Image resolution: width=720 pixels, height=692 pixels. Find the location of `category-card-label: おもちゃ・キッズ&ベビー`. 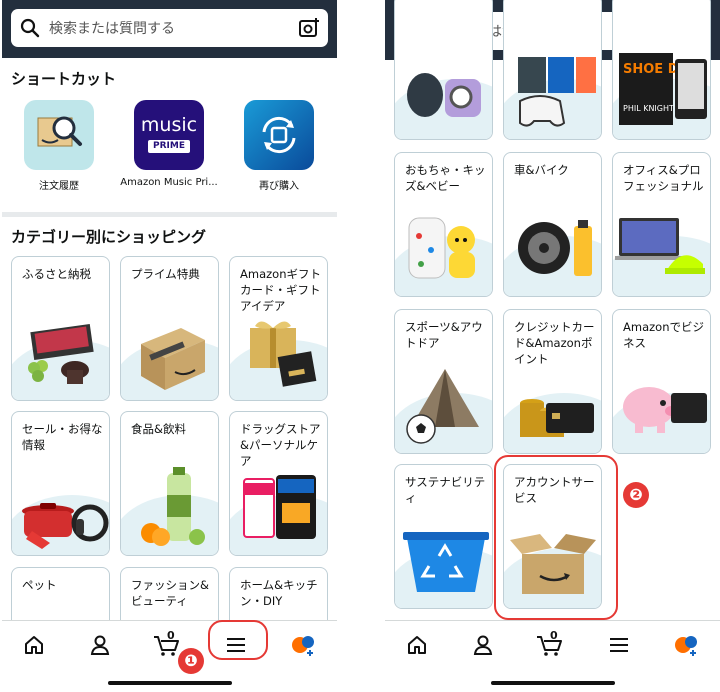

category-card-label: おもちゃ・キッズ&ベビー is located at coordinates (445, 178).